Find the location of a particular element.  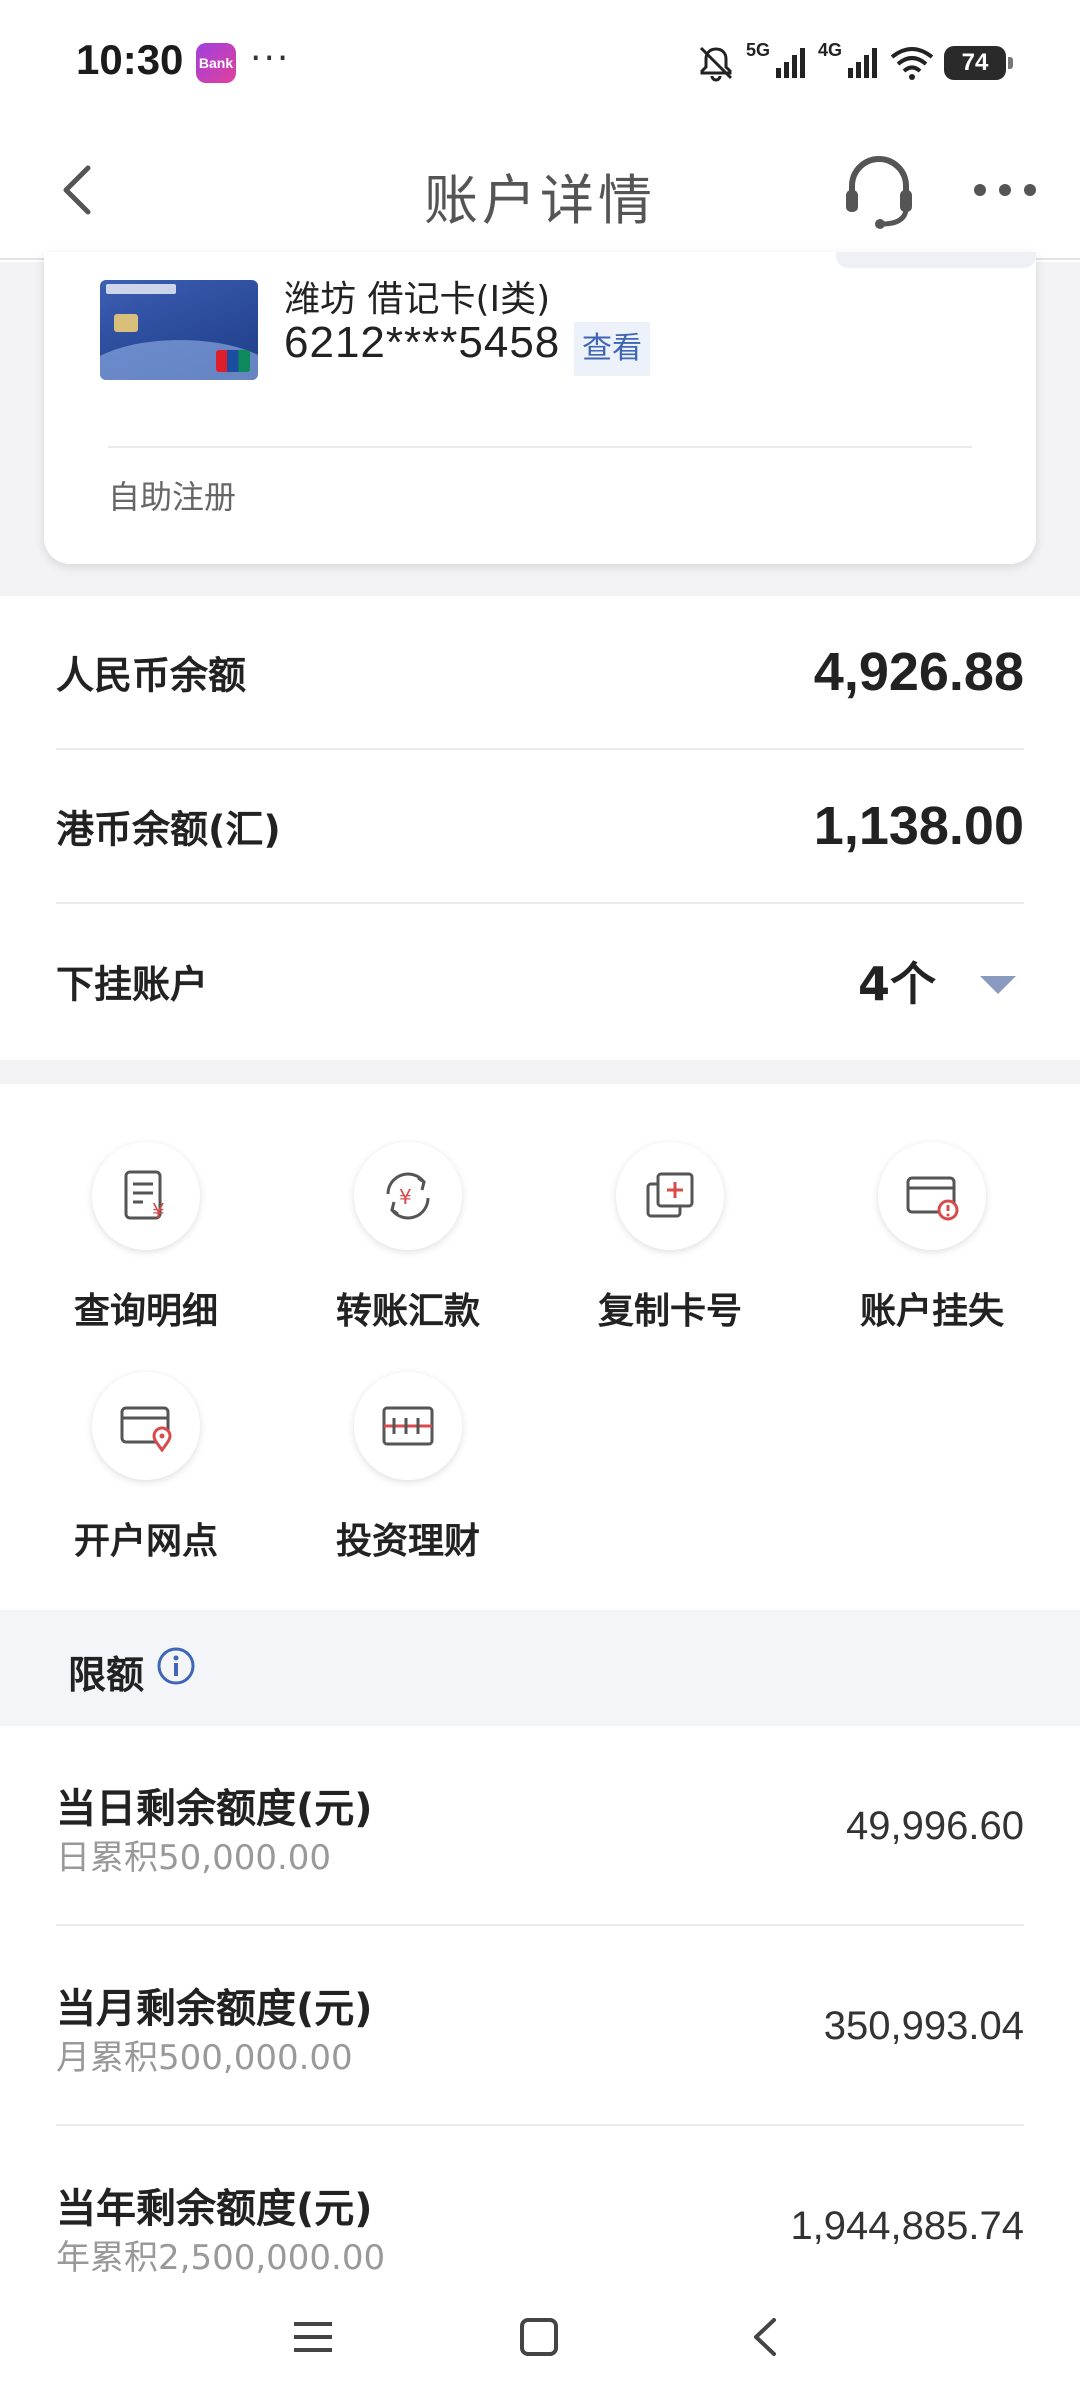

unionpay-logo-icon is located at coordinates (233, 361).